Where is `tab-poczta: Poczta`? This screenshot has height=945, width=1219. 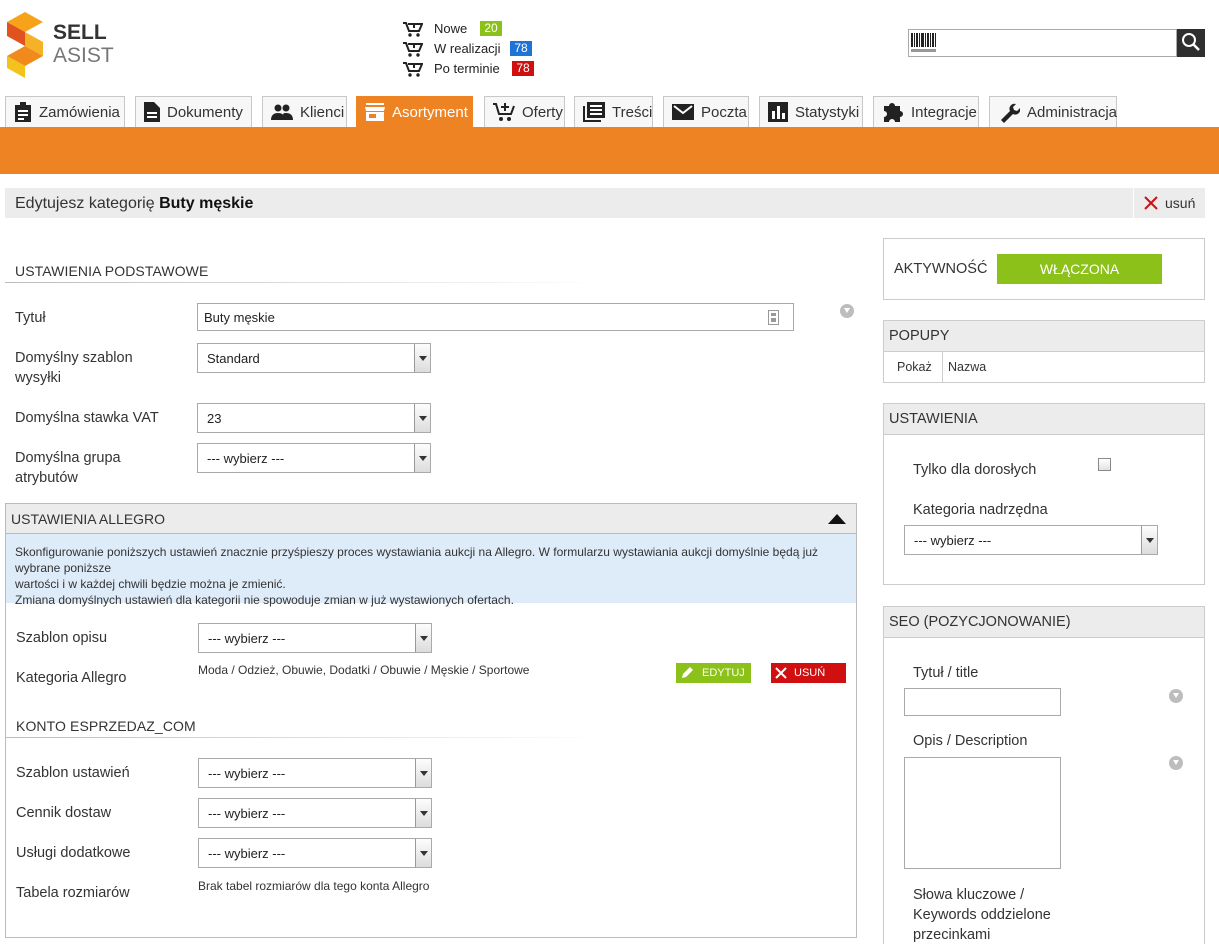
tab-poczta: Poczta is located at coordinates (706, 111).